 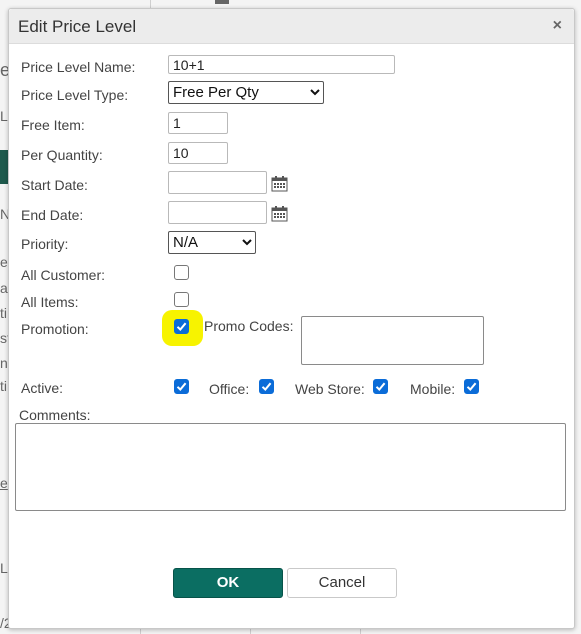 I want to click on background-text-fragment: a, so click(x=4, y=288).